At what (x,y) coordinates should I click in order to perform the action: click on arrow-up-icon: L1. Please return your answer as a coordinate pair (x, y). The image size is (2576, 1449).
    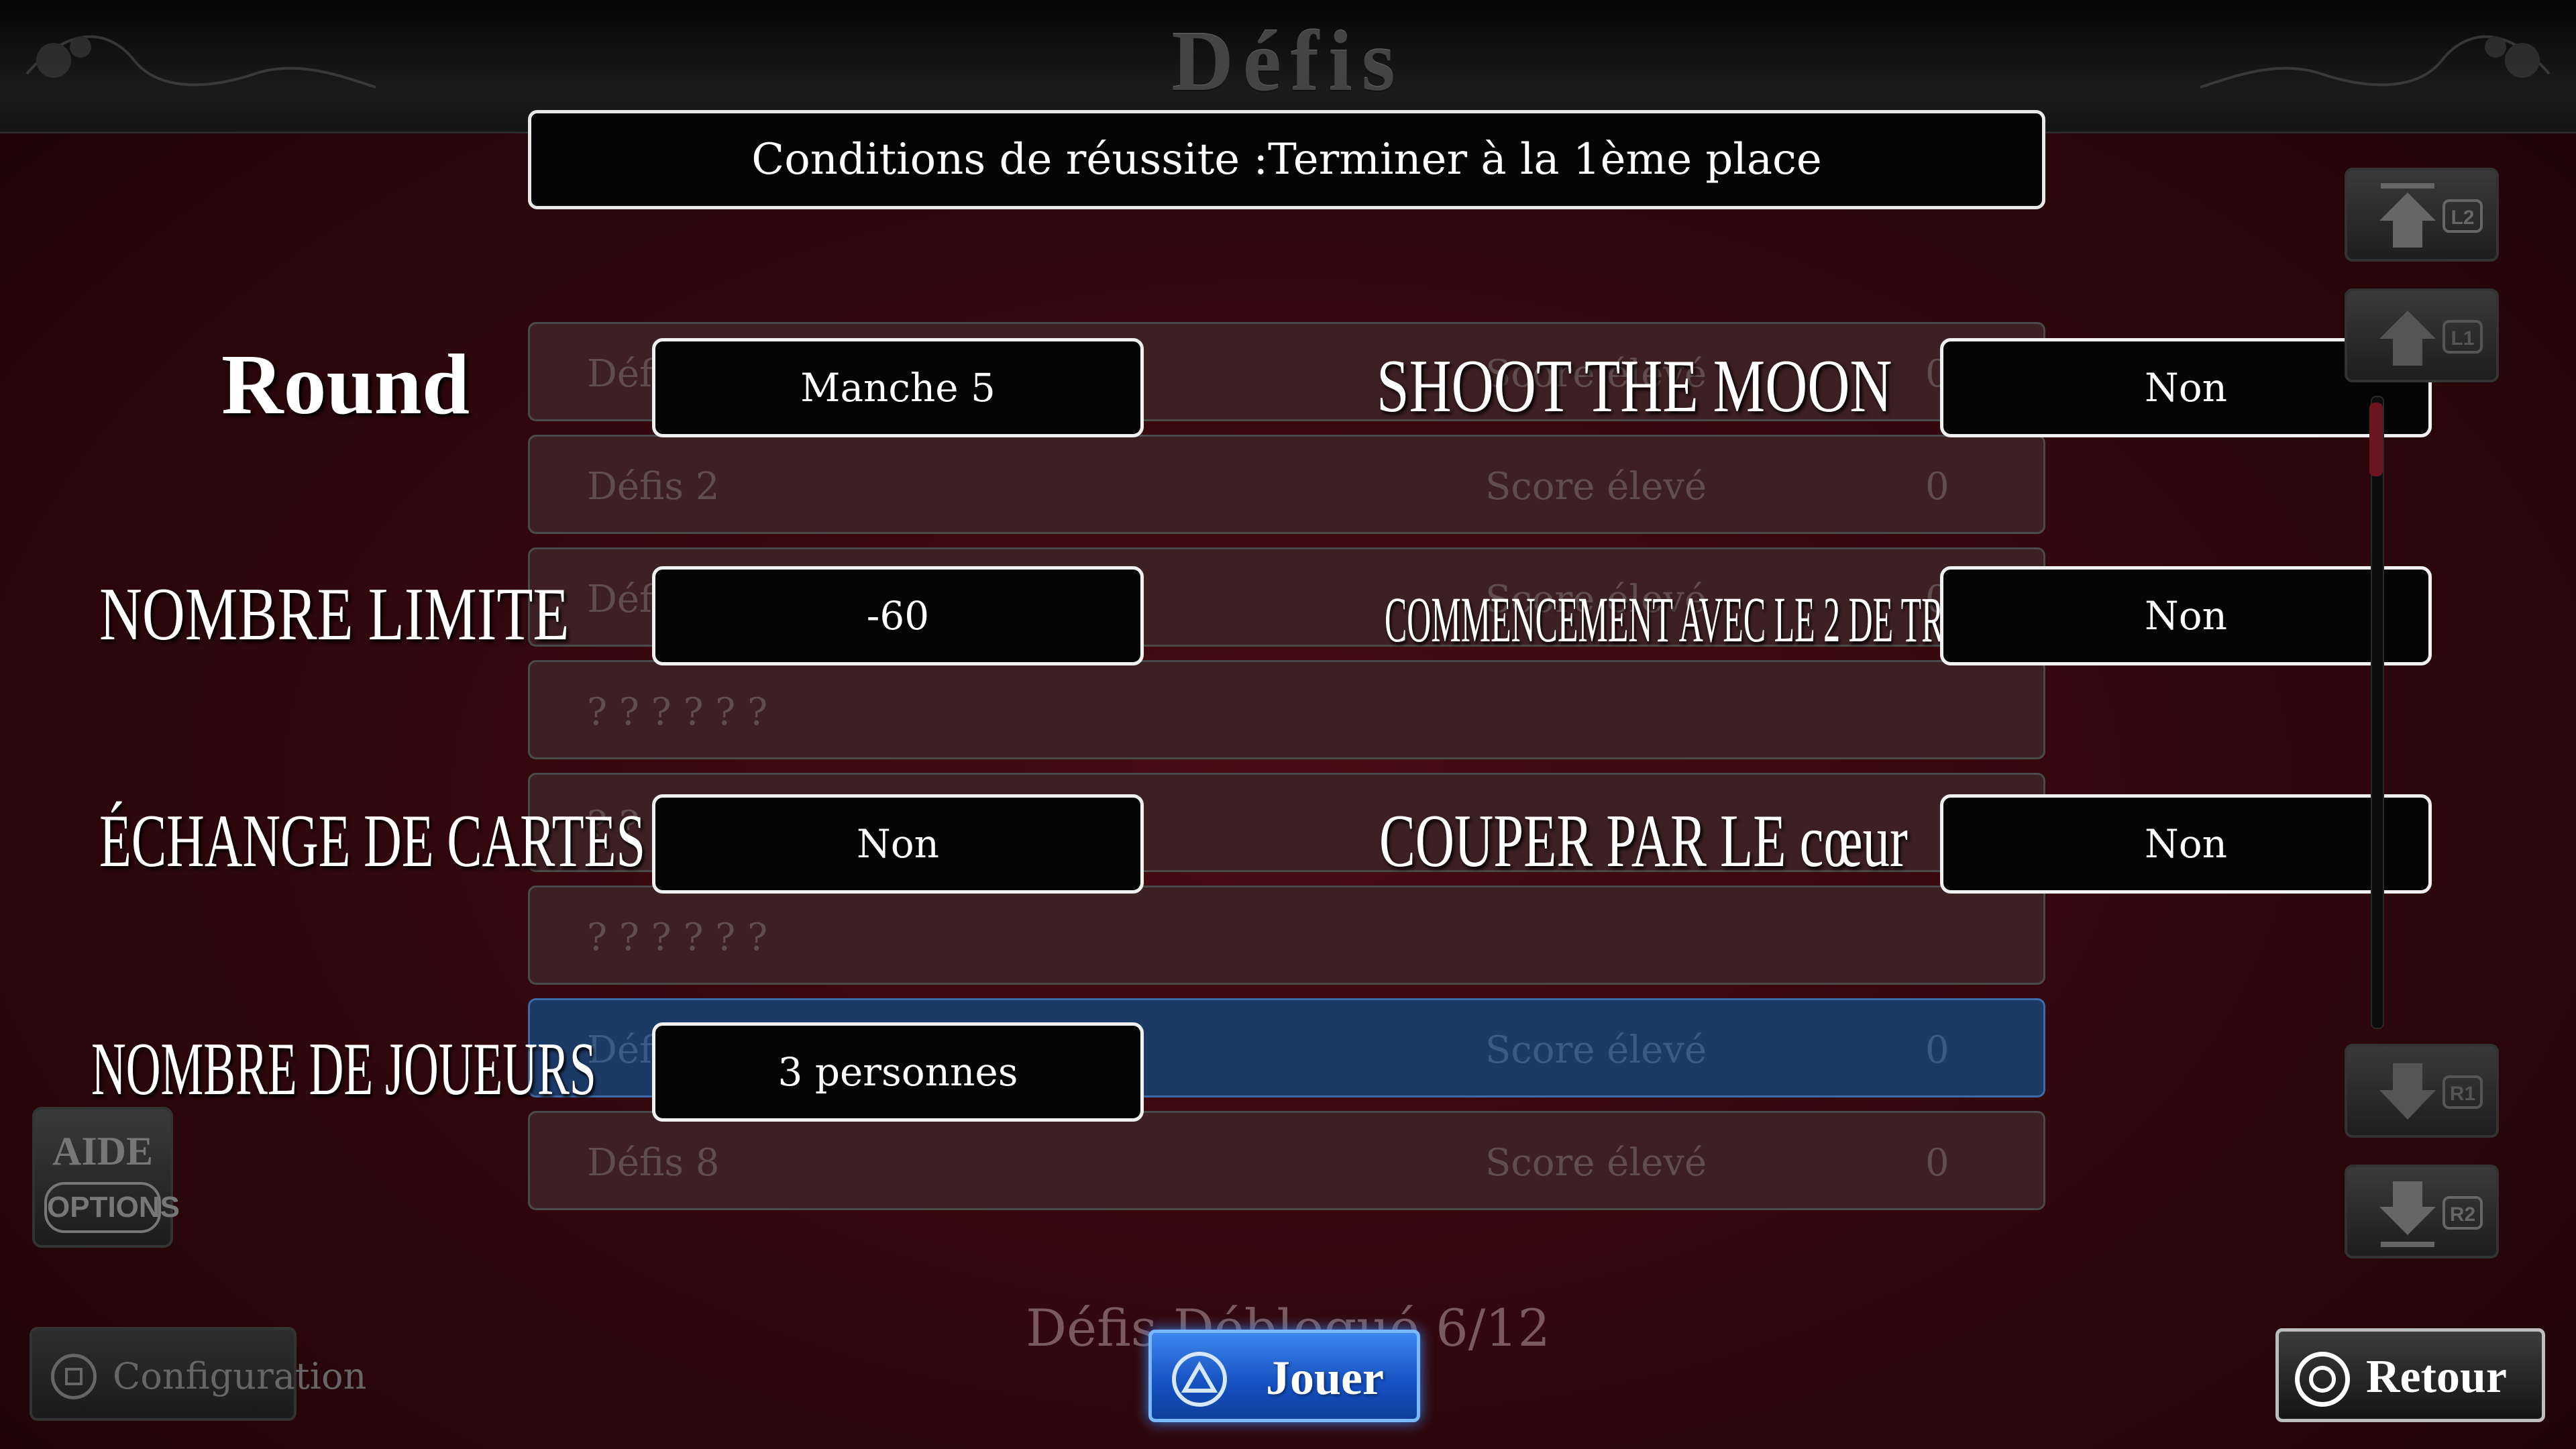
    Looking at the image, I should click on (2431, 338).